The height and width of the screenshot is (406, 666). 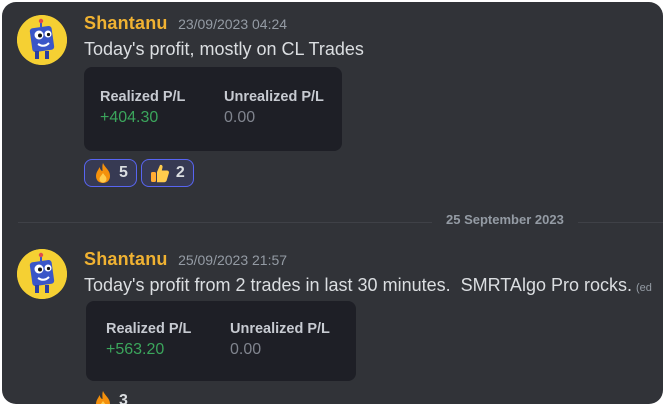 What do you see at coordinates (142, 108) in the screenshot?
I see `realized-pnl-field: Realized P/L +404.30` at bounding box center [142, 108].